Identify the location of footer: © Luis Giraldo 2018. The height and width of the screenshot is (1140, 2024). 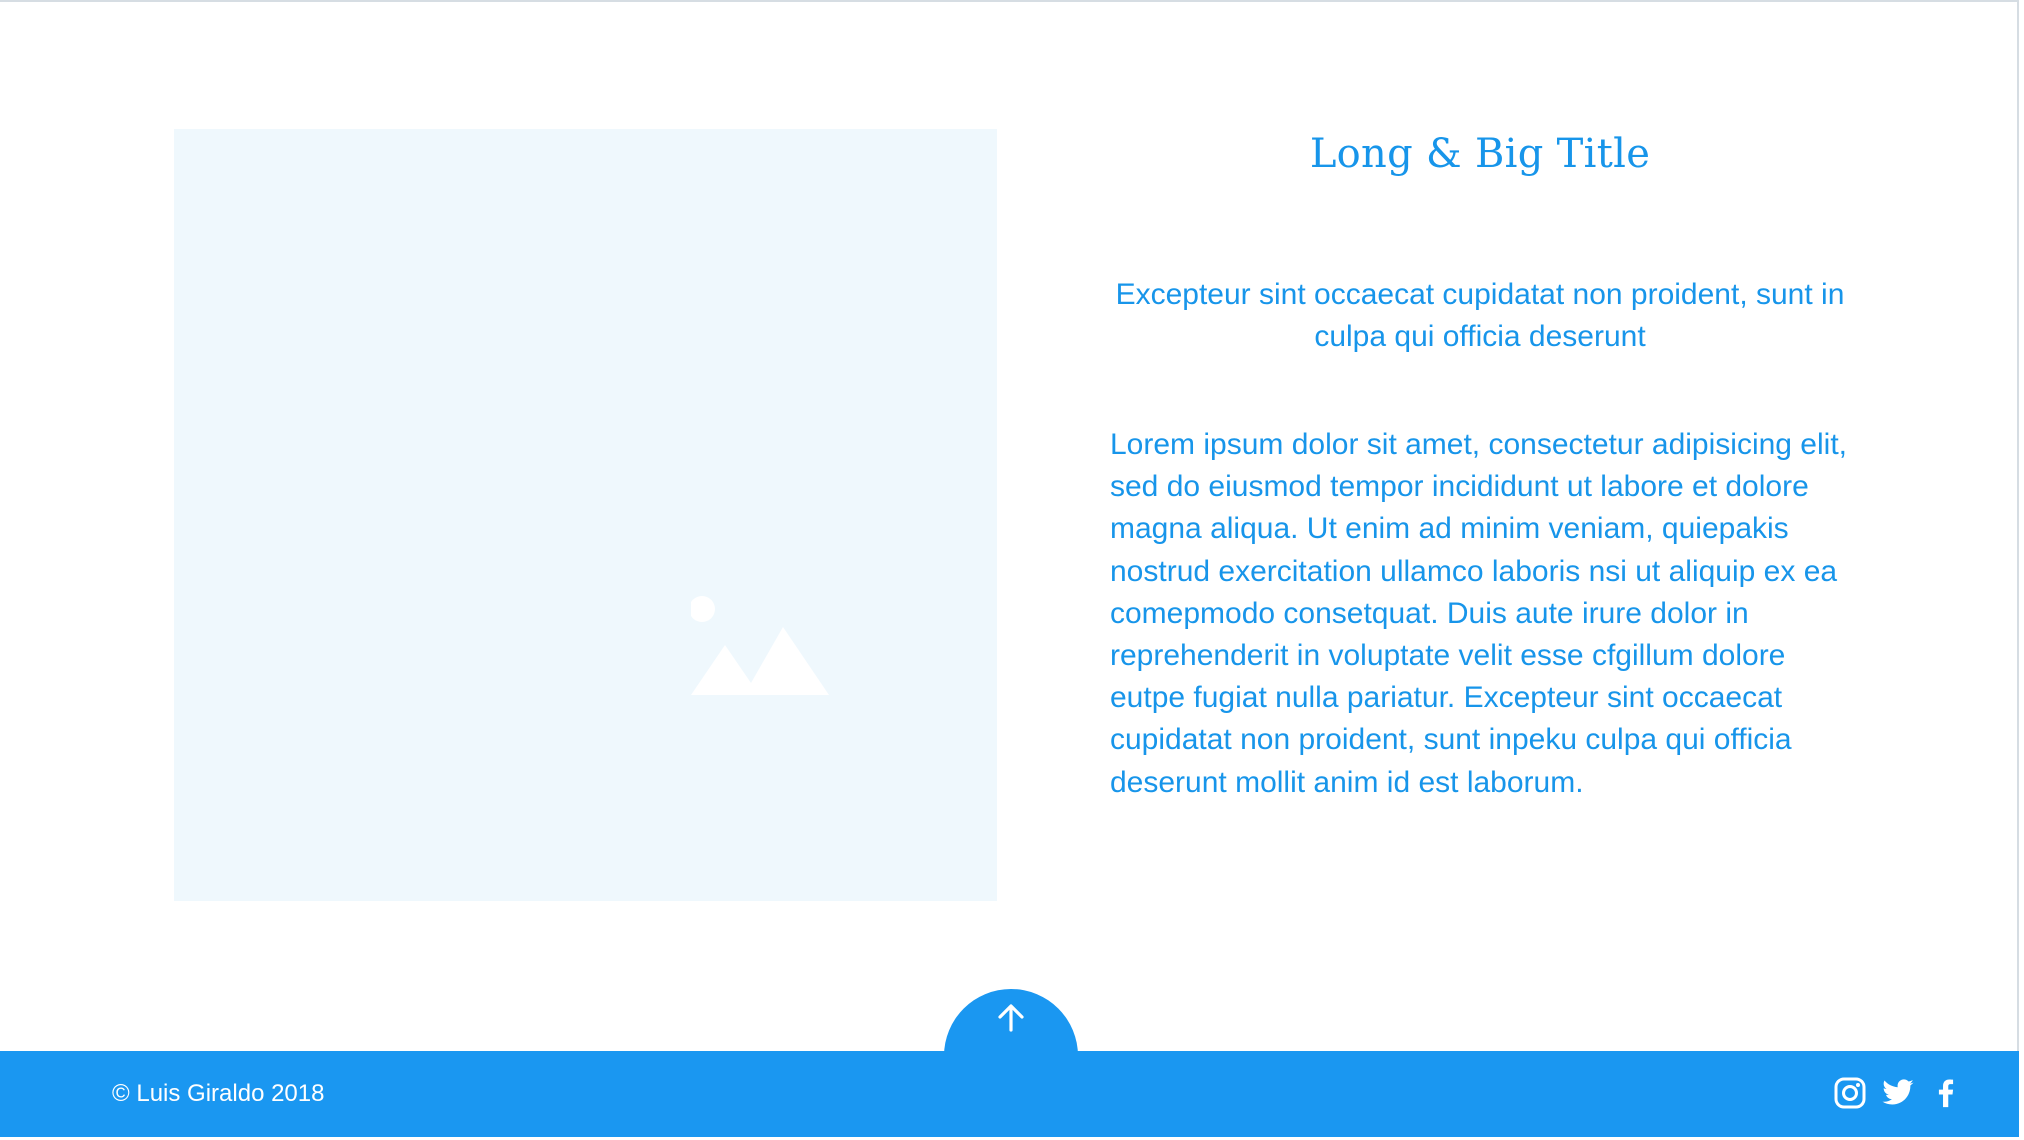
(1009, 1094).